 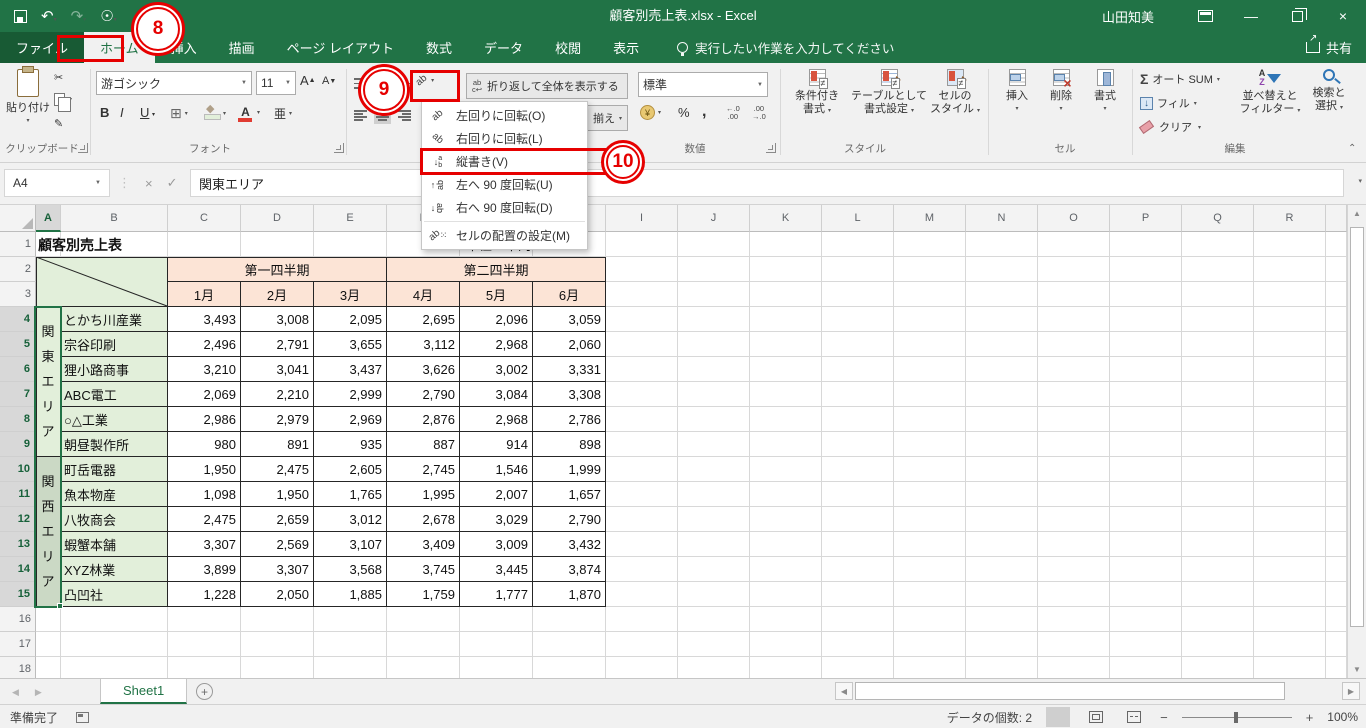 What do you see at coordinates (1180, 79) in the screenshot?
I see `autosum-button: Σ オート SUM ▾` at bounding box center [1180, 79].